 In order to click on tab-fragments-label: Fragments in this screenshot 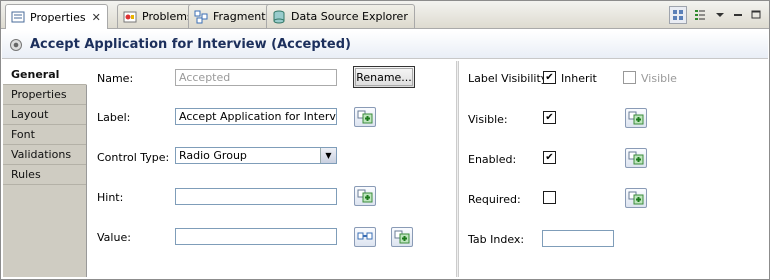, I will do `click(242, 16)`.